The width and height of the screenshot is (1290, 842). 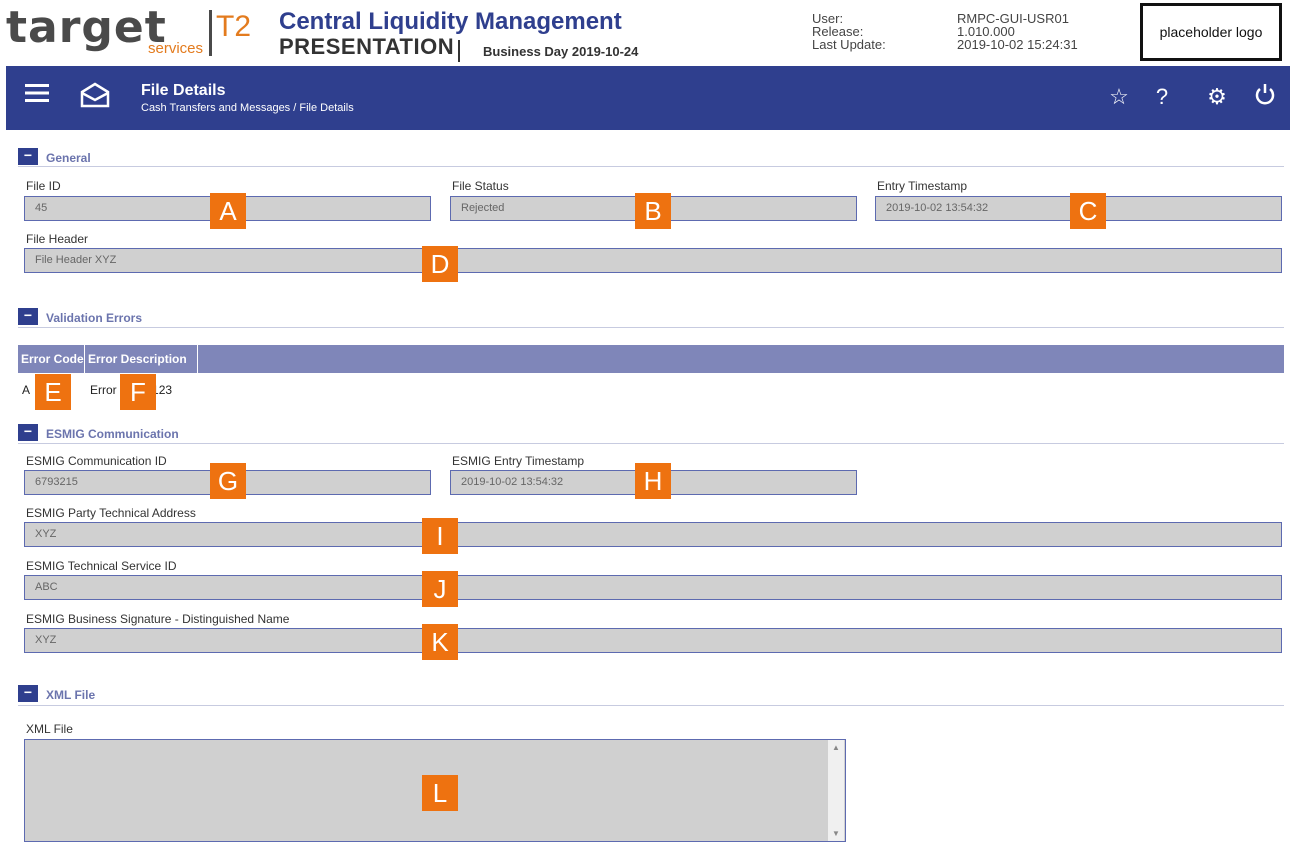 What do you see at coordinates (49, 729) in the screenshot?
I see `xml-file-label: XML File` at bounding box center [49, 729].